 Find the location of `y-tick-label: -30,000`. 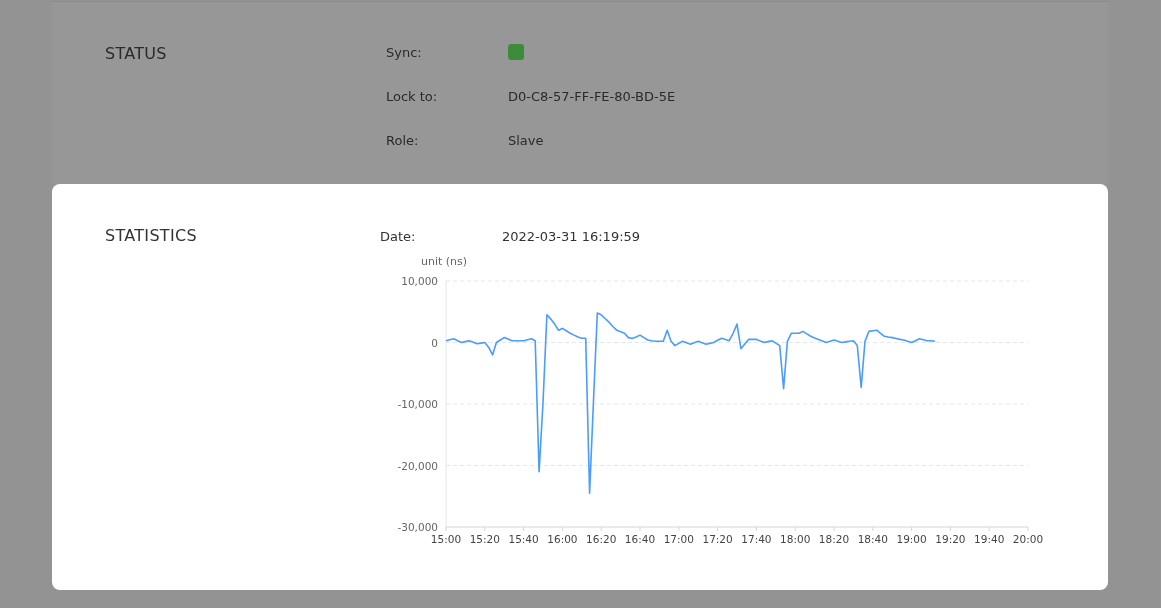

y-tick-label: -30,000 is located at coordinates (417, 527).